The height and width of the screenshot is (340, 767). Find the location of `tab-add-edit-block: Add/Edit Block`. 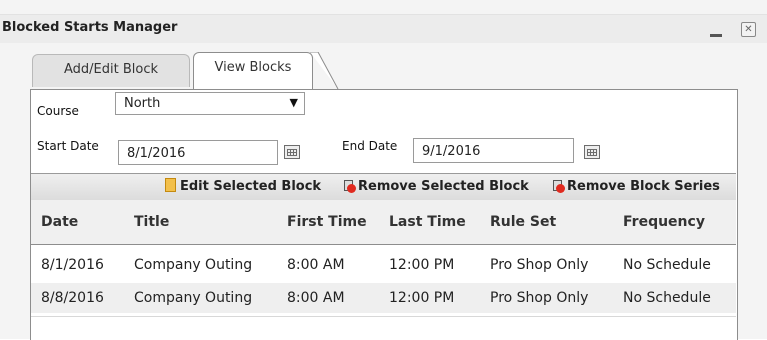

tab-add-edit-block: Add/Edit Block is located at coordinates (111, 70).